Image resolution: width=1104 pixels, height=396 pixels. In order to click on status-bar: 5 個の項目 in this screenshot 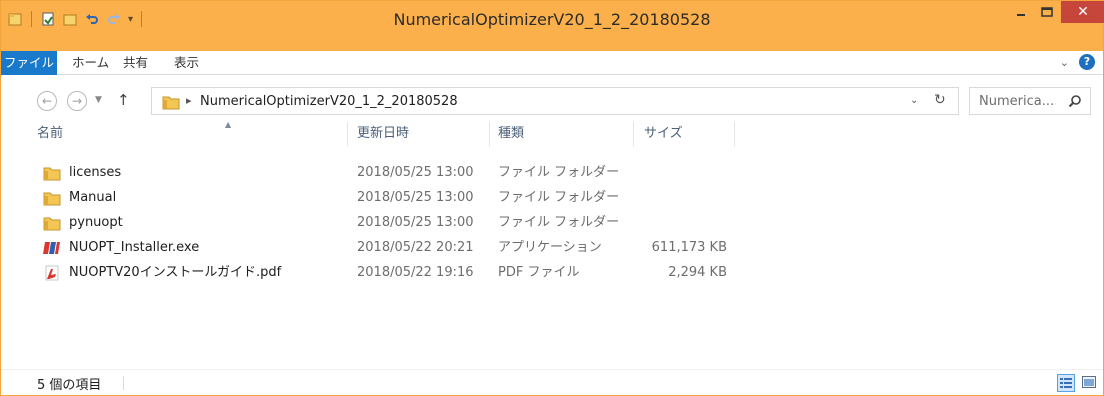, I will do `click(552, 382)`.